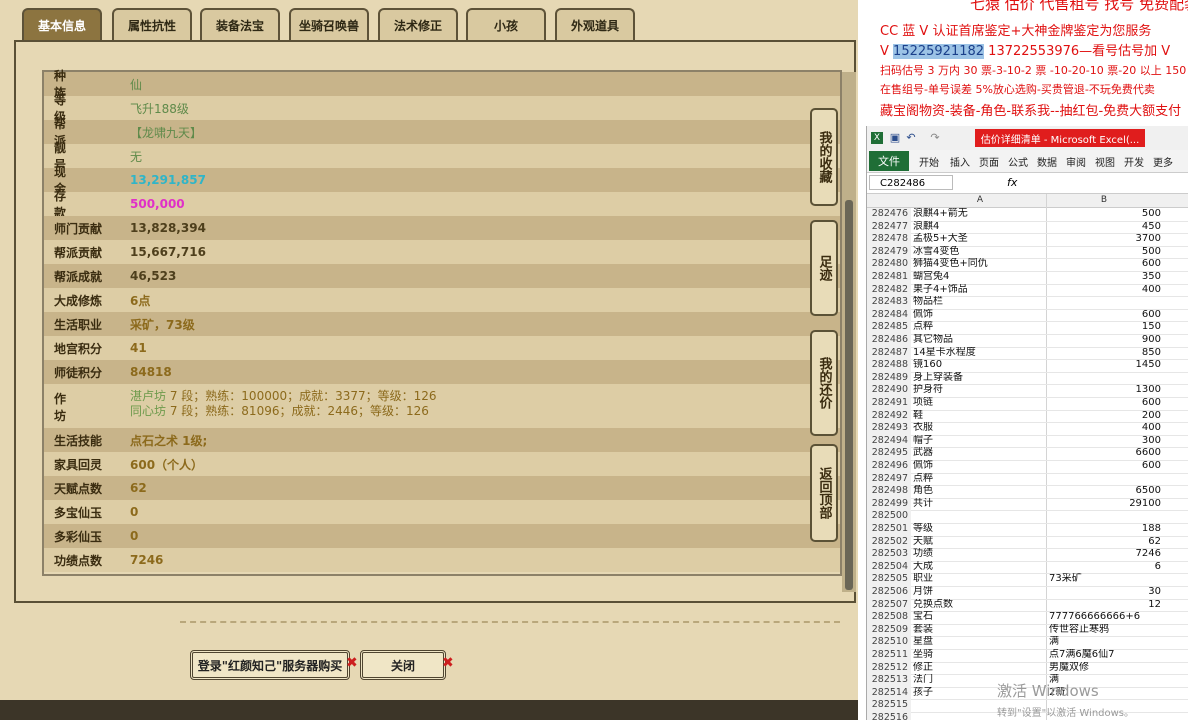  Describe the element at coordinates (1104, 390) in the screenshot. I see `cell-b: 1300` at that location.